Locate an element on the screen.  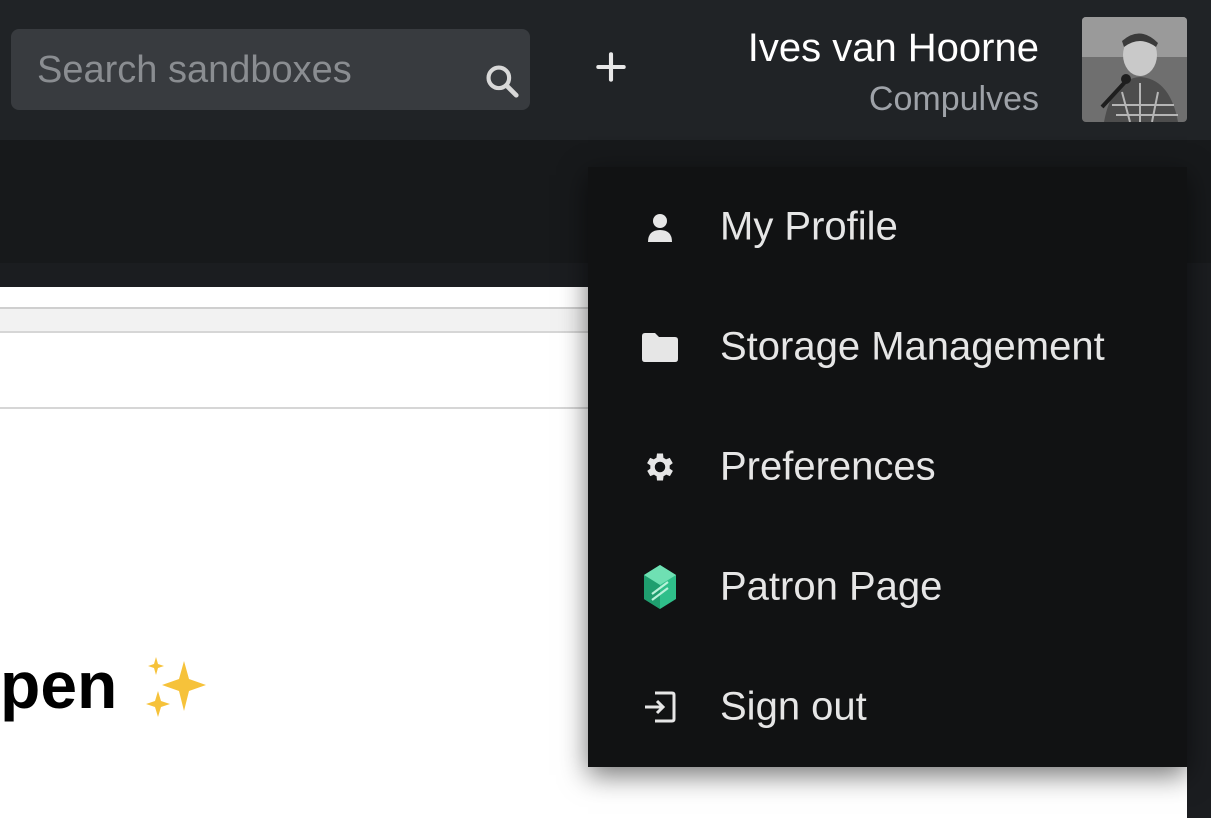
search-icon is located at coordinates (502, 81).